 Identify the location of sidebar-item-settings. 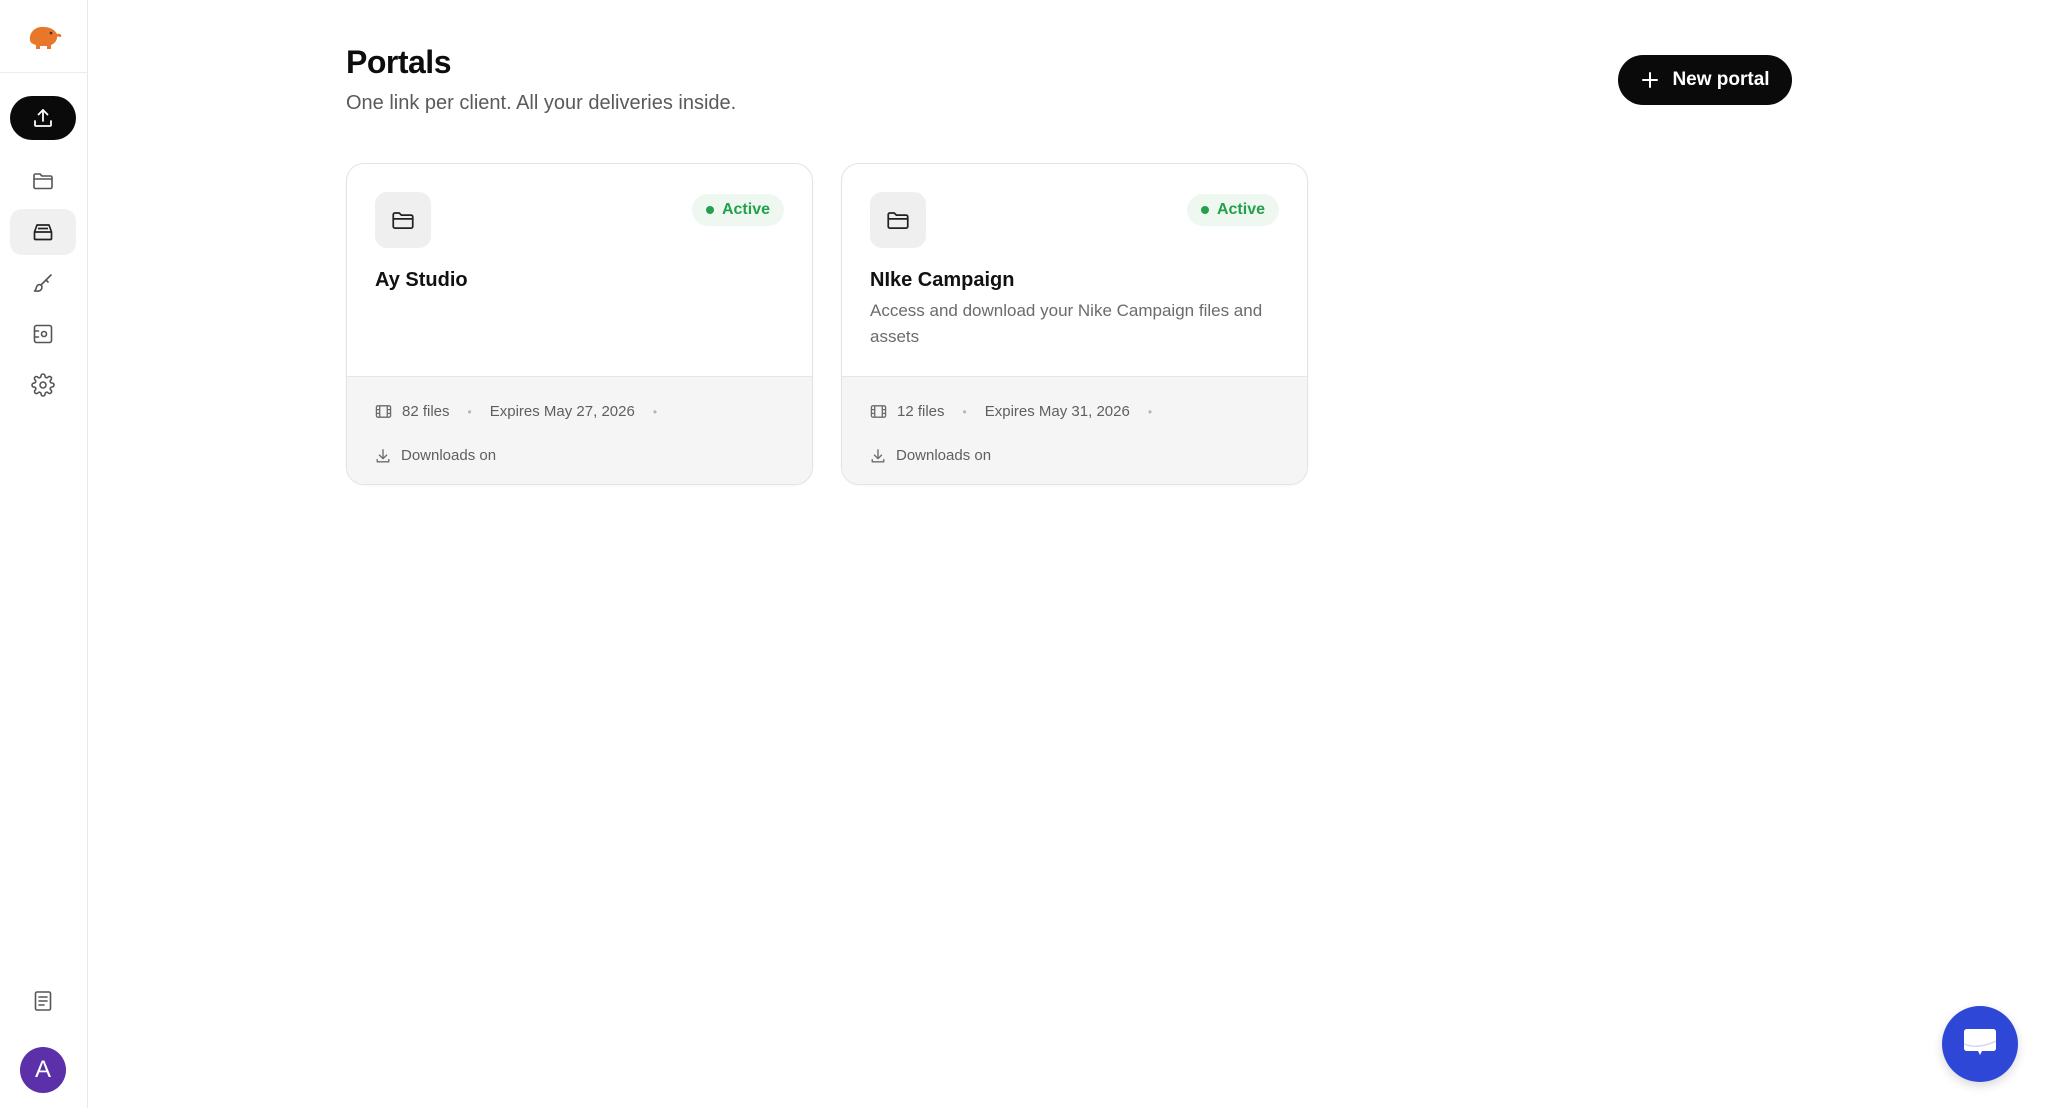
(43, 385).